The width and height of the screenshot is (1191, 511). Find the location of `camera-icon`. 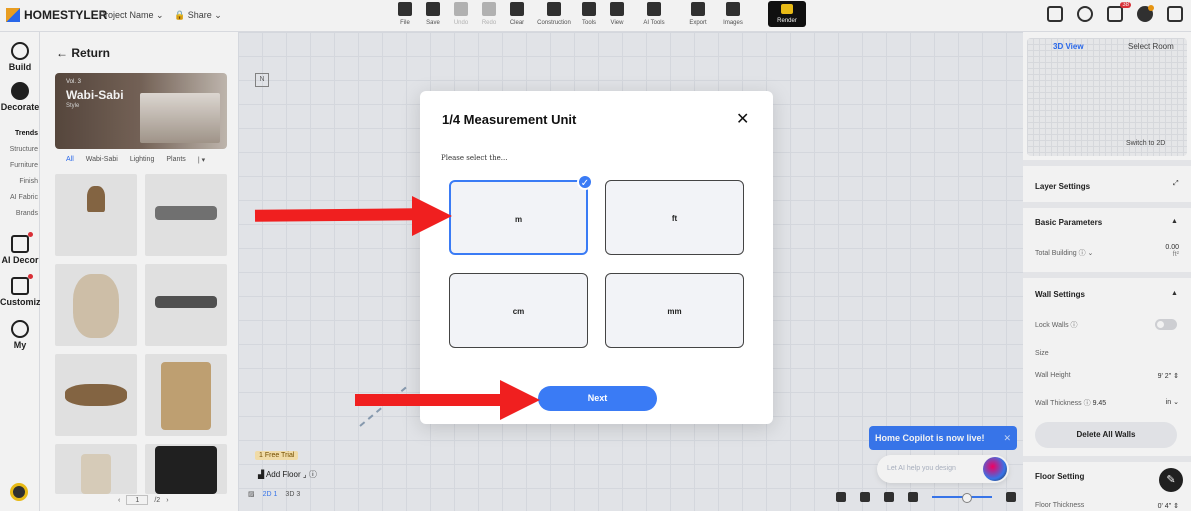

camera-icon is located at coordinates (865, 497).